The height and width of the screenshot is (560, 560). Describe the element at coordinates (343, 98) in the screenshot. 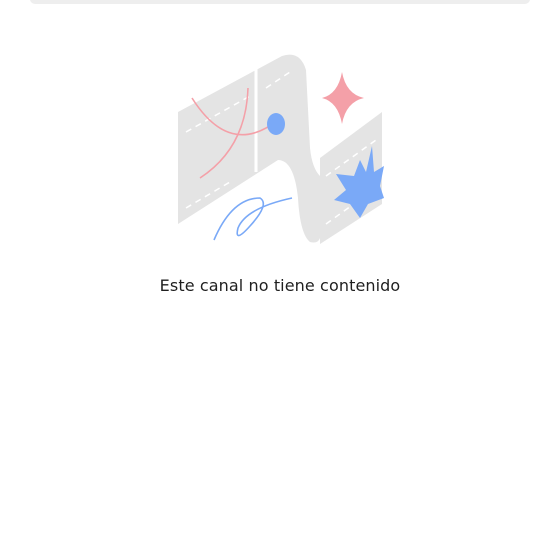

I see `pink-sparkle` at that location.